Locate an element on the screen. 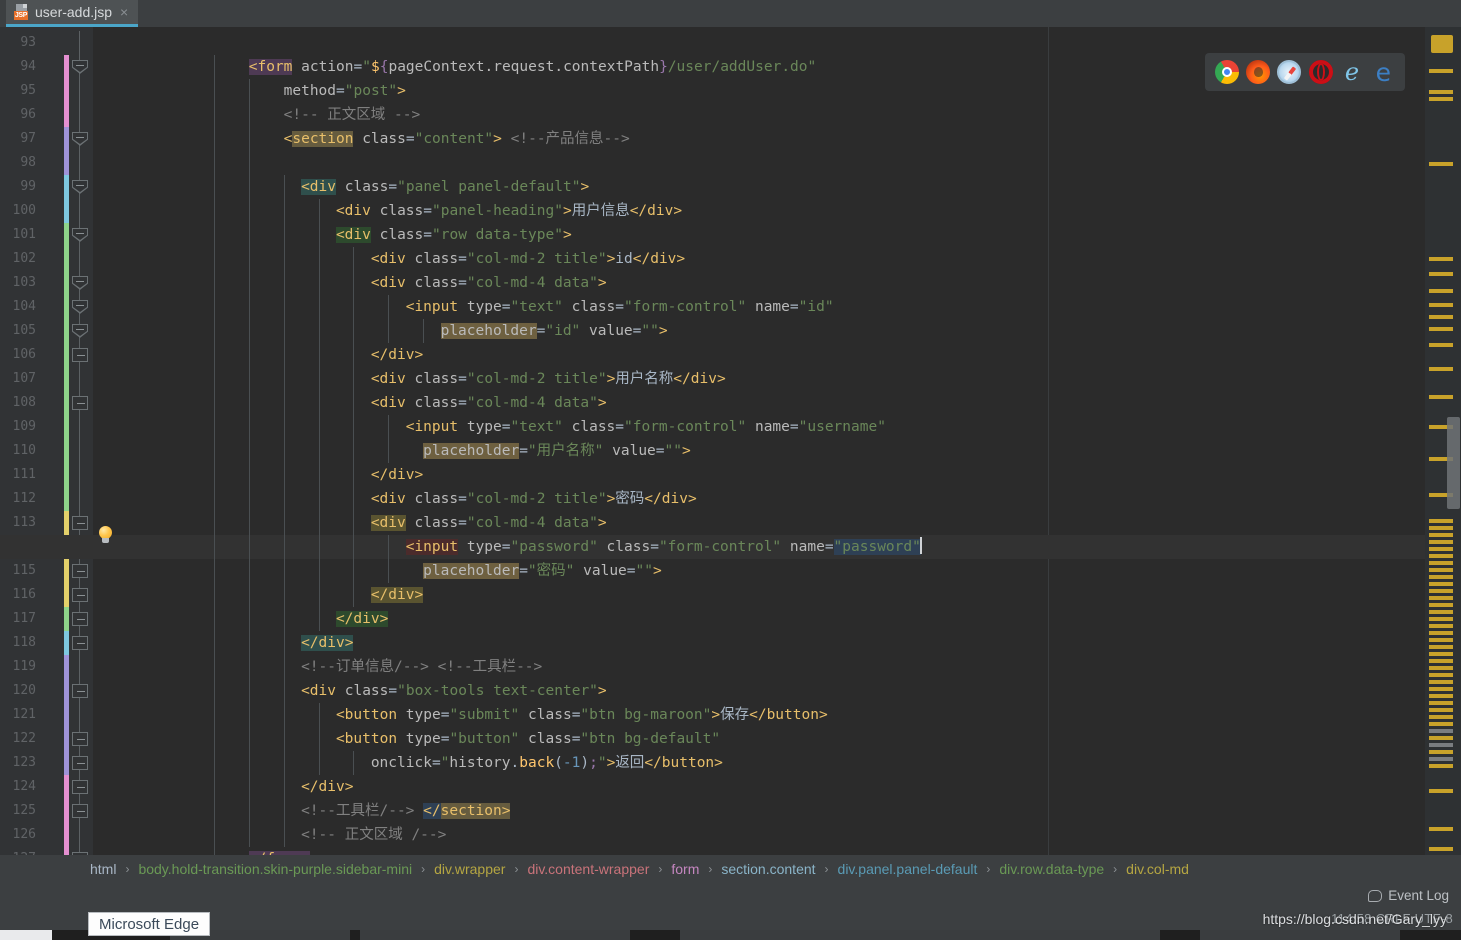 The height and width of the screenshot is (940, 1461). code-line: <div class="panel panel-default"> is located at coordinates (445, 187).